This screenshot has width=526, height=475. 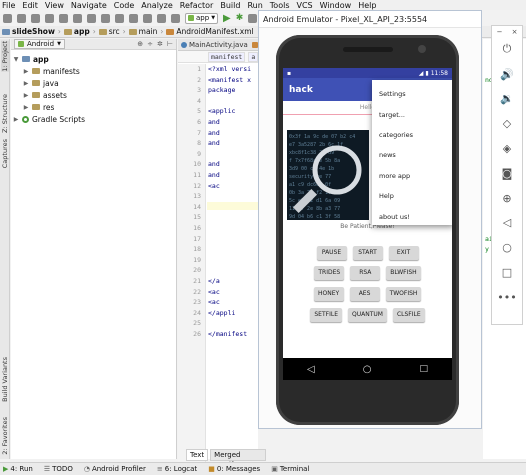 What do you see at coordinates (91, 18) in the screenshot?
I see `copy-icon` at bounding box center [91, 18].